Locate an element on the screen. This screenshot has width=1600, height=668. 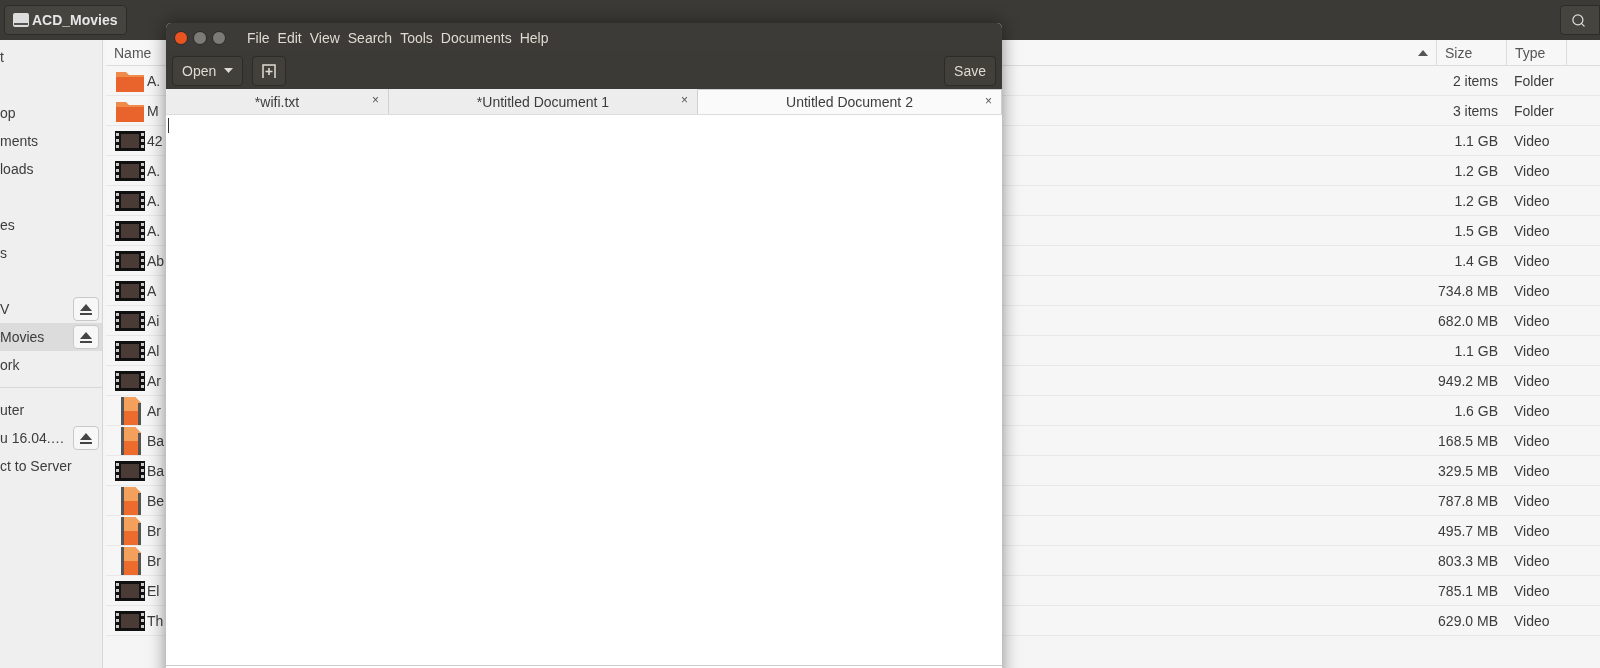
sidebar-item: loads is located at coordinates (51, 169).